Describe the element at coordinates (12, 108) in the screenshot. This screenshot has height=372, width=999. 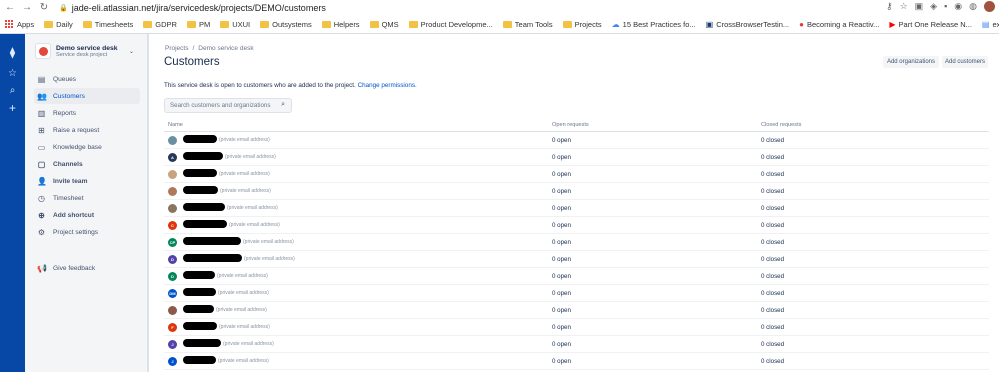
I see `create-icon: +` at that location.